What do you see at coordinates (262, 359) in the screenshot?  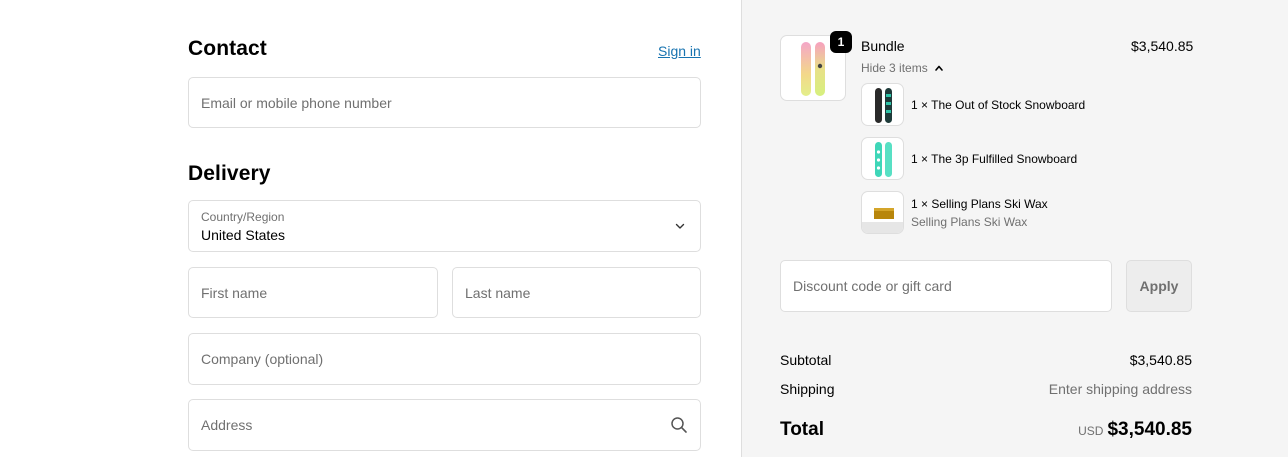 I see `company-placeholder: Company (optional)` at bounding box center [262, 359].